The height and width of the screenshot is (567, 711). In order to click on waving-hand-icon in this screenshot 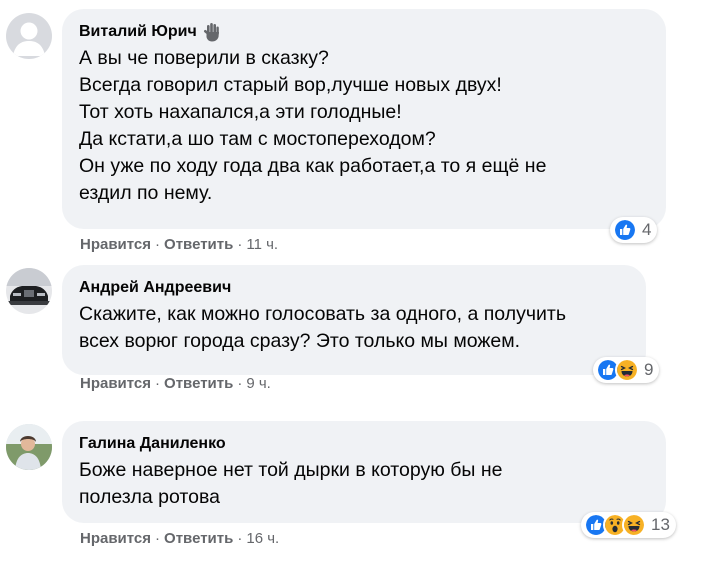, I will do `click(211, 32)`.